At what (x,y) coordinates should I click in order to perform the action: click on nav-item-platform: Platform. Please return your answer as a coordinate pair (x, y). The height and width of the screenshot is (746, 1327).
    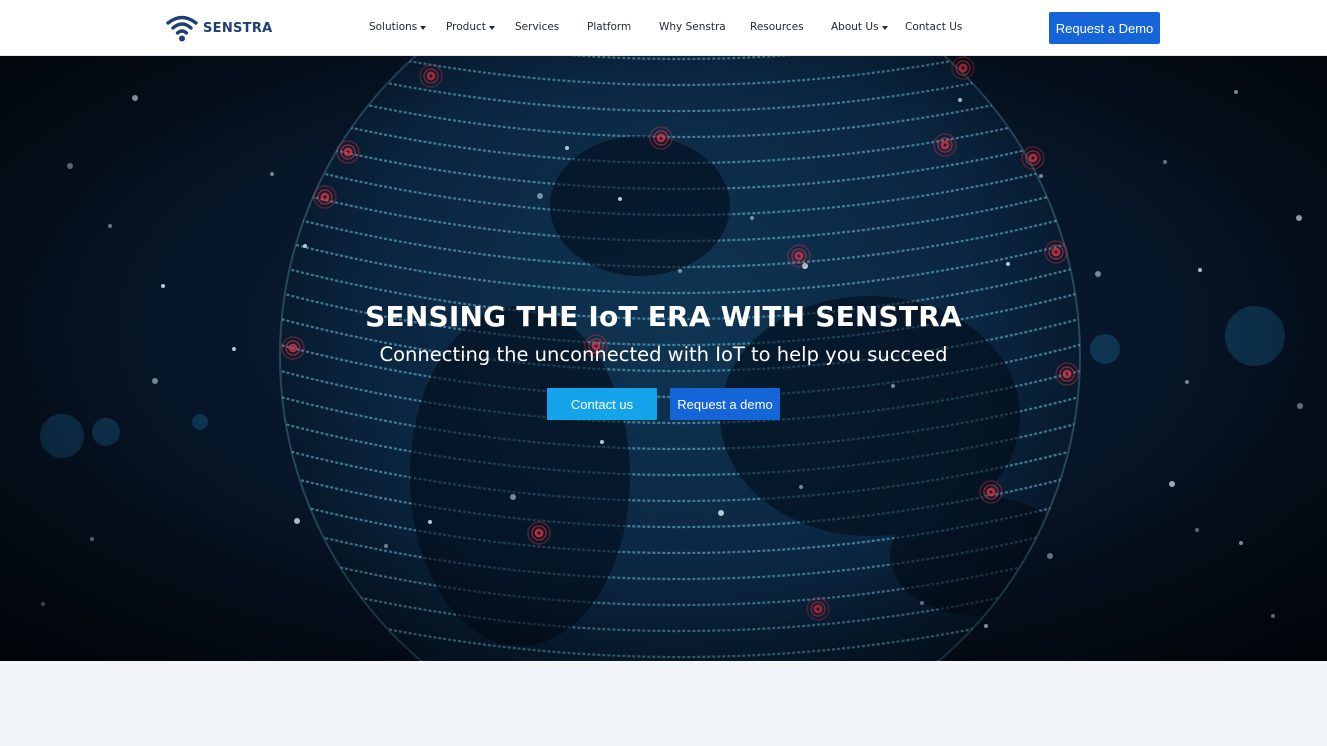
    Looking at the image, I should click on (609, 27).